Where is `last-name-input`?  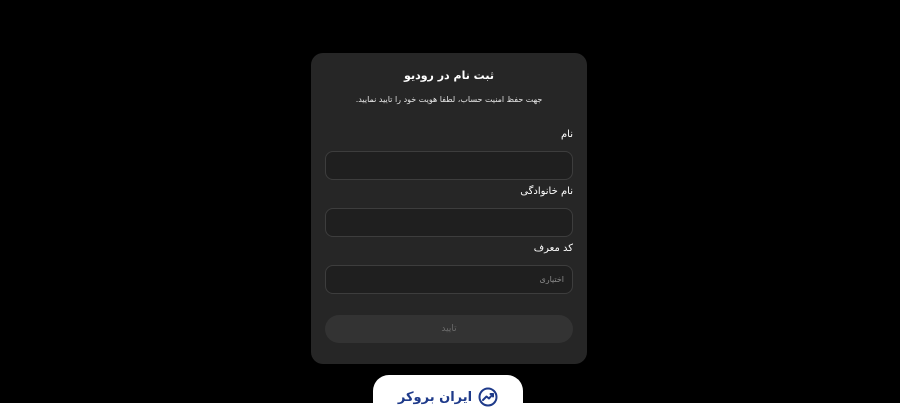
last-name-input is located at coordinates (449, 222).